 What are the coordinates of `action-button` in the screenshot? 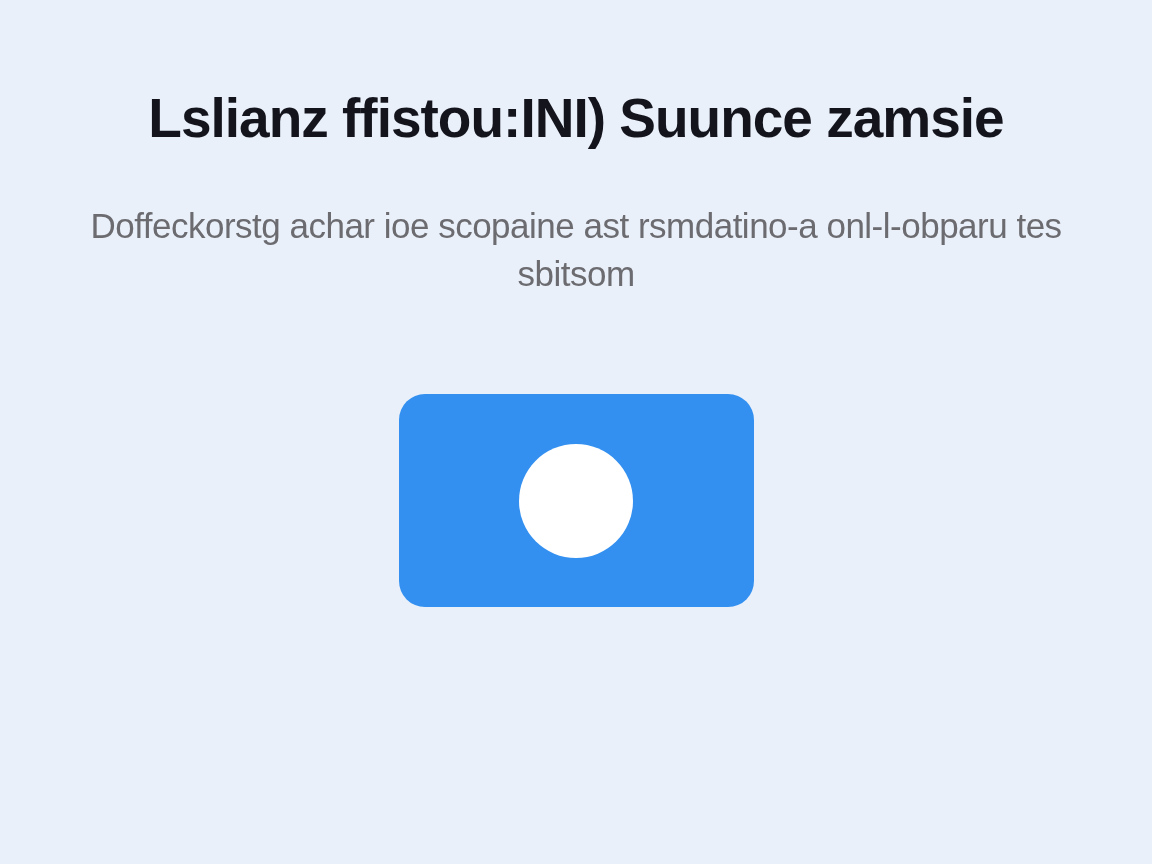 It's located at (576, 500).